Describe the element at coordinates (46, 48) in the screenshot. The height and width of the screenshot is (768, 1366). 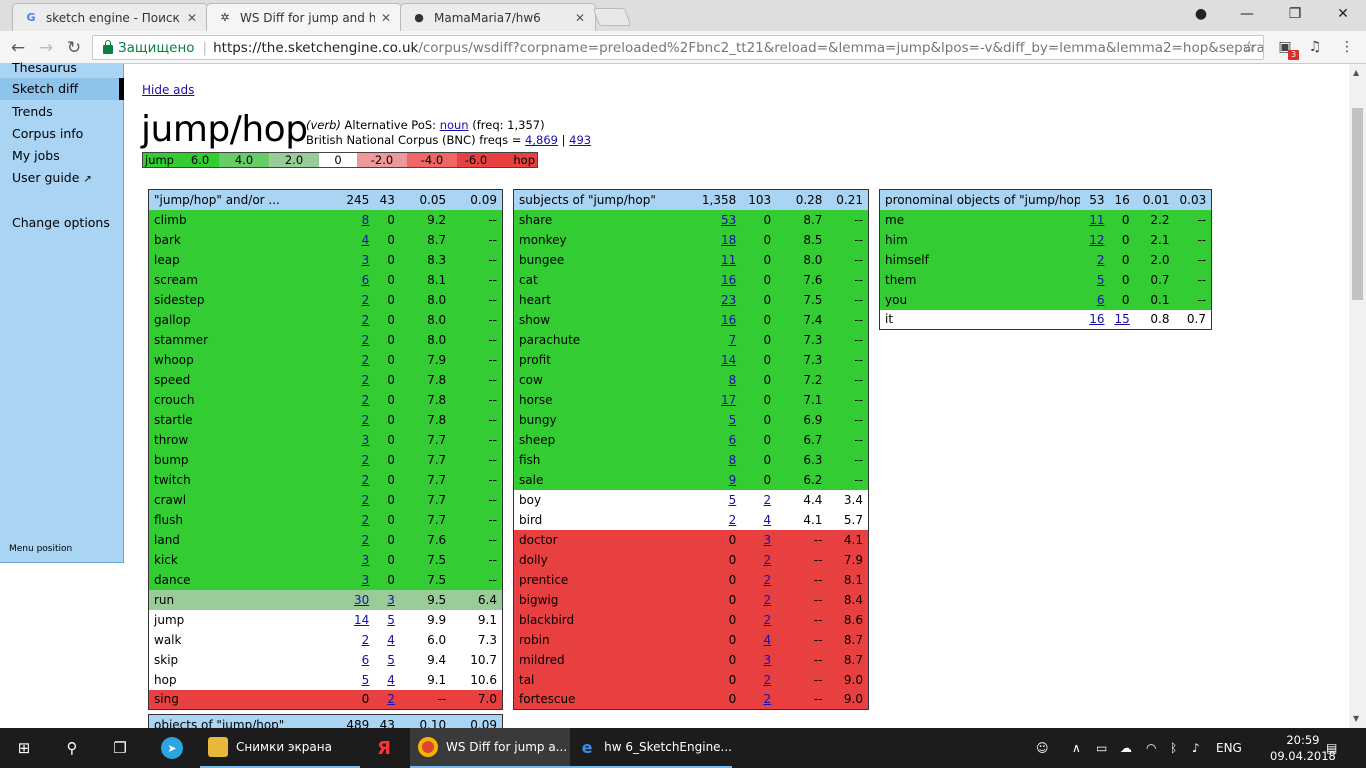
I see `forward-button: →` at that location.